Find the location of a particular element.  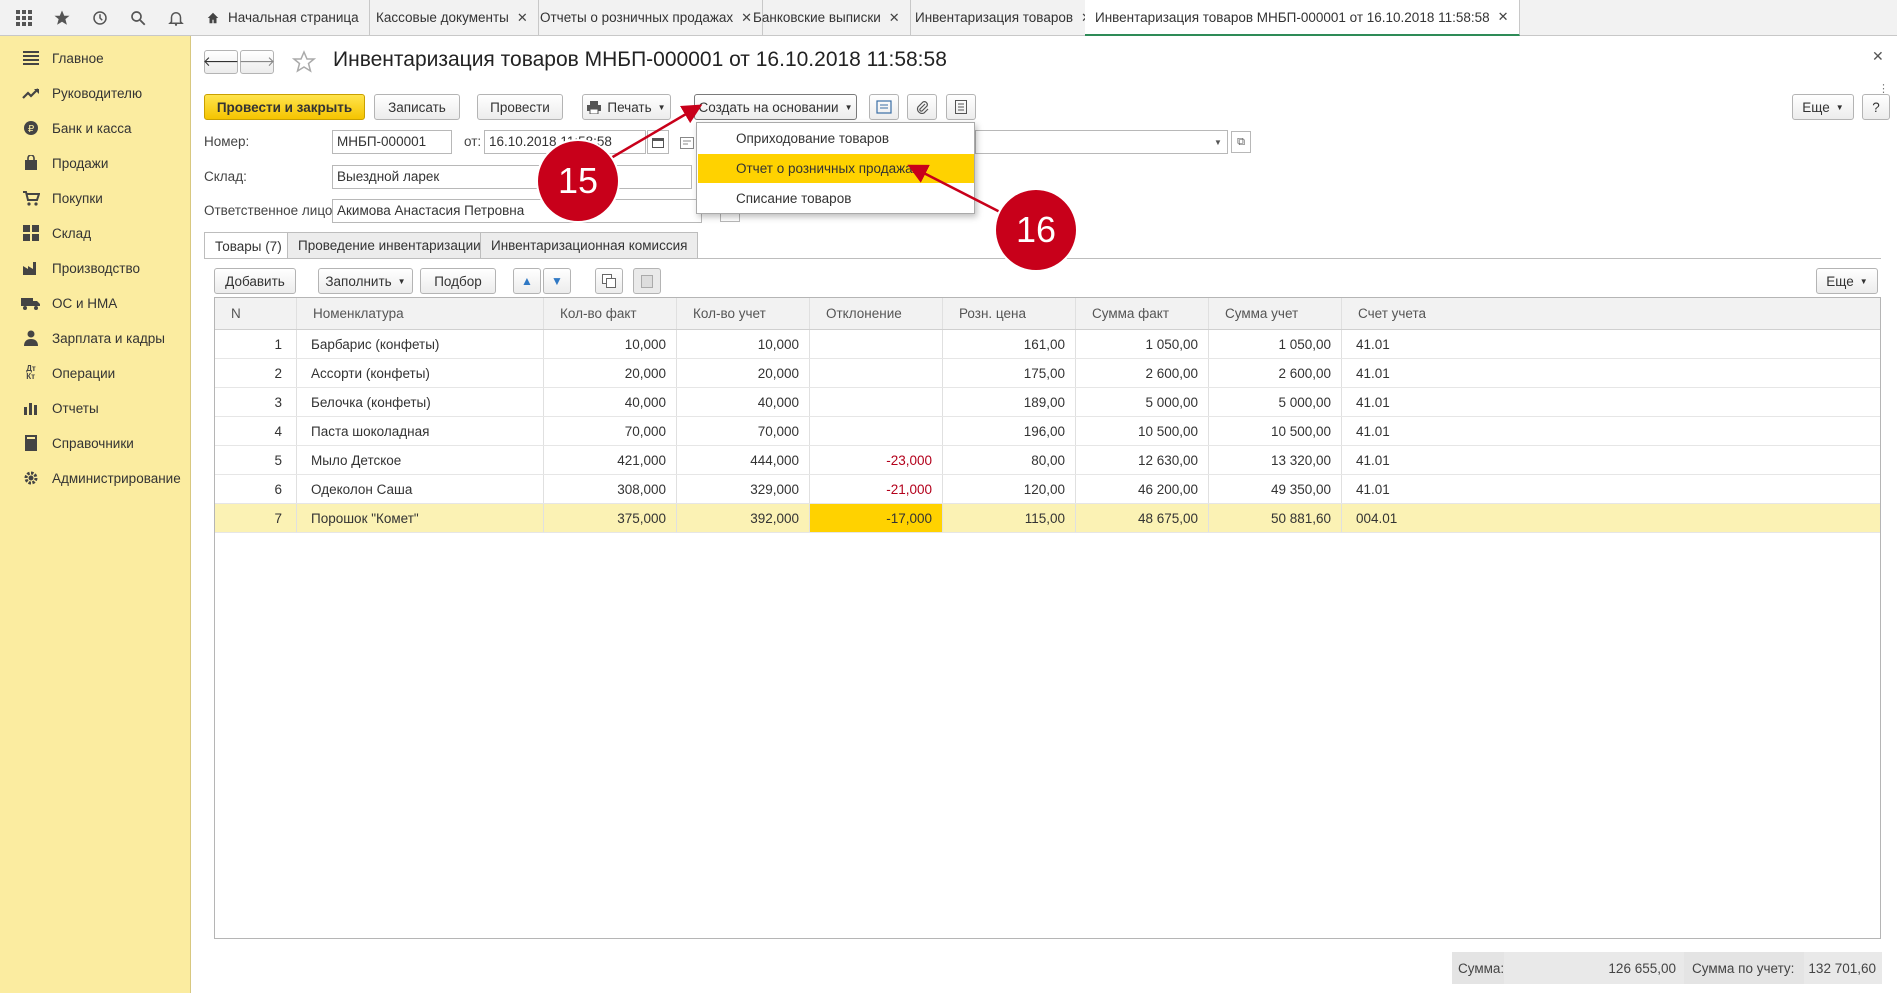

step-marker-15: 15 is located at coordinates (578, 181).